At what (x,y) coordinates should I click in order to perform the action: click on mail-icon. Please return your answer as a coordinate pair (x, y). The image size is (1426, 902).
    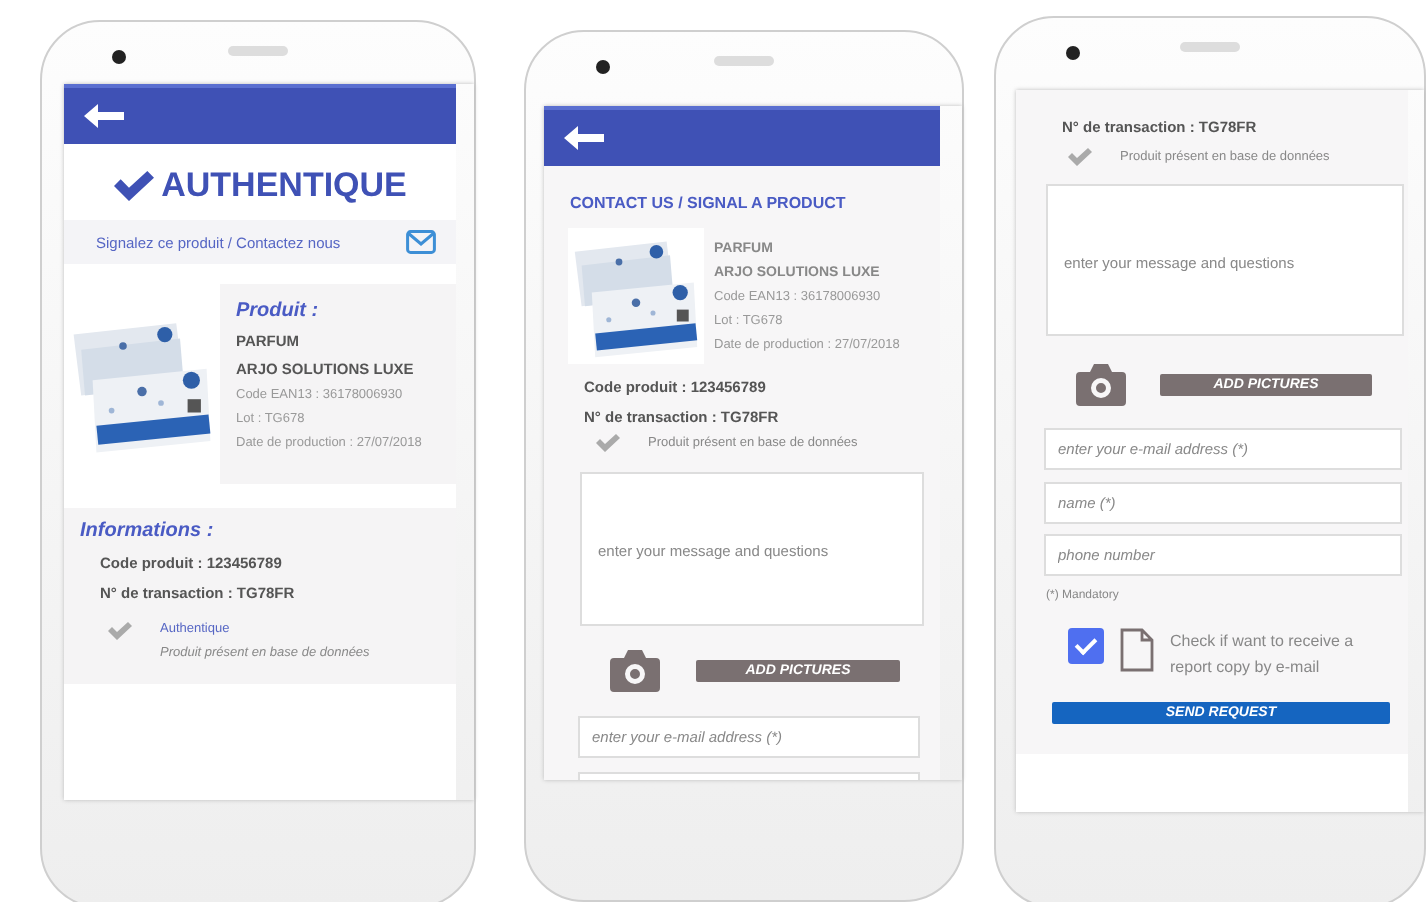
    Looking at the image, I should click on (421, 242).